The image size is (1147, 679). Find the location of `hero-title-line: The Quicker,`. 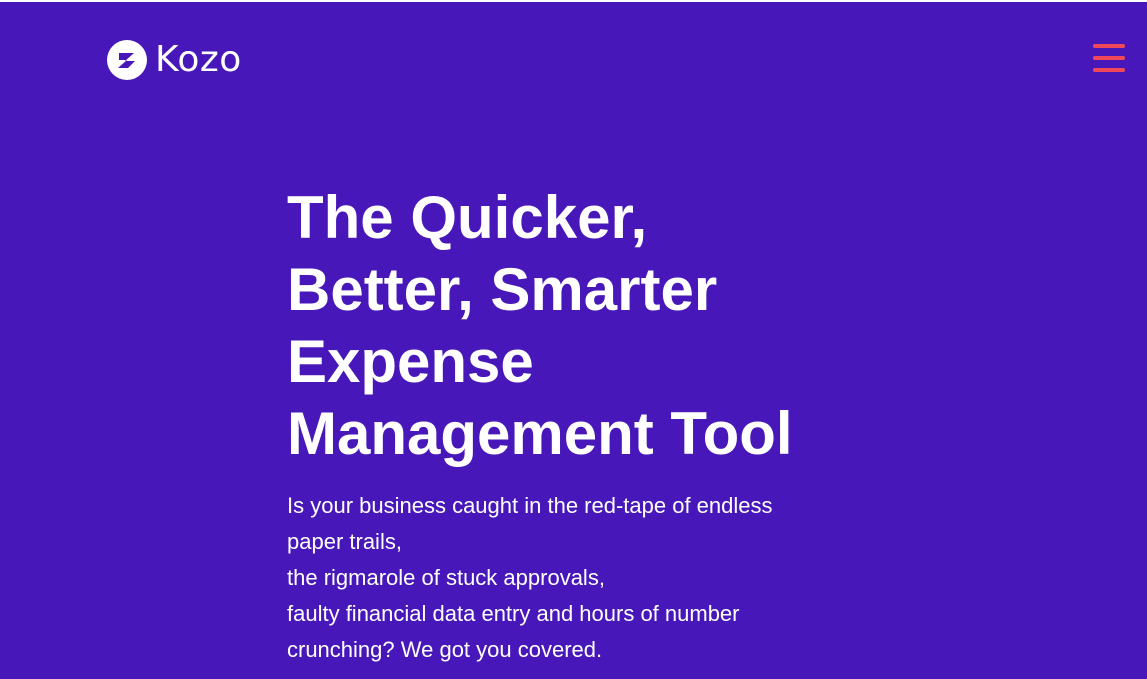

hero-title-line: The Quicker, is located at coordinates (467, 217).